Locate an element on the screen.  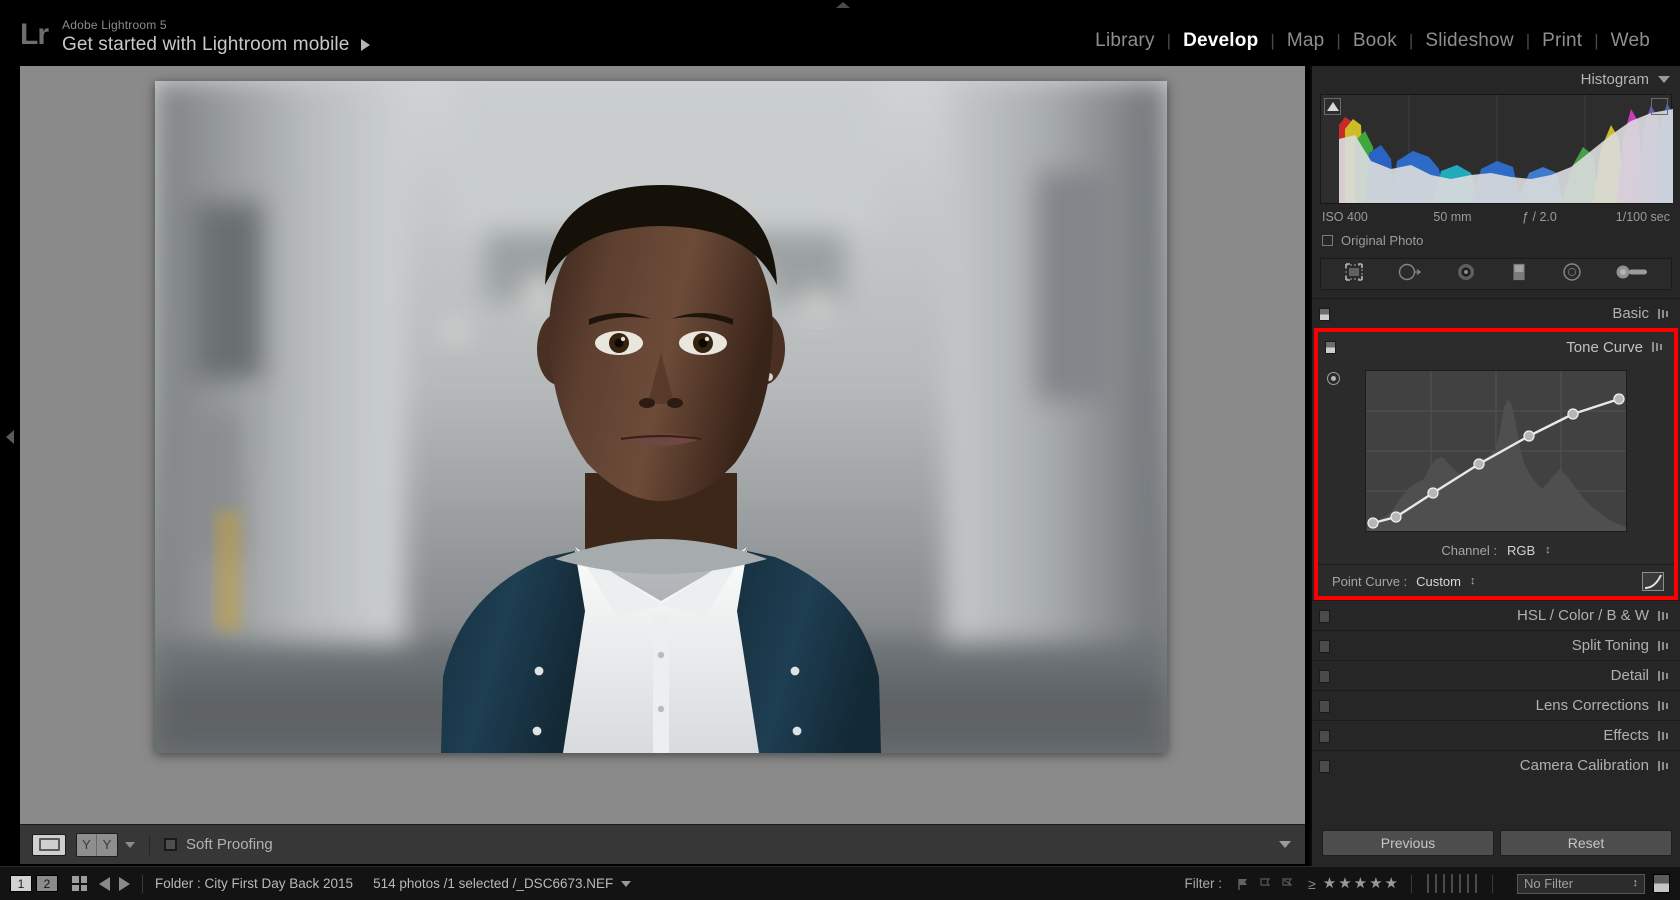
channel-selector-row: Channel : RGB ↕ is located at coordinates (1496, 550).